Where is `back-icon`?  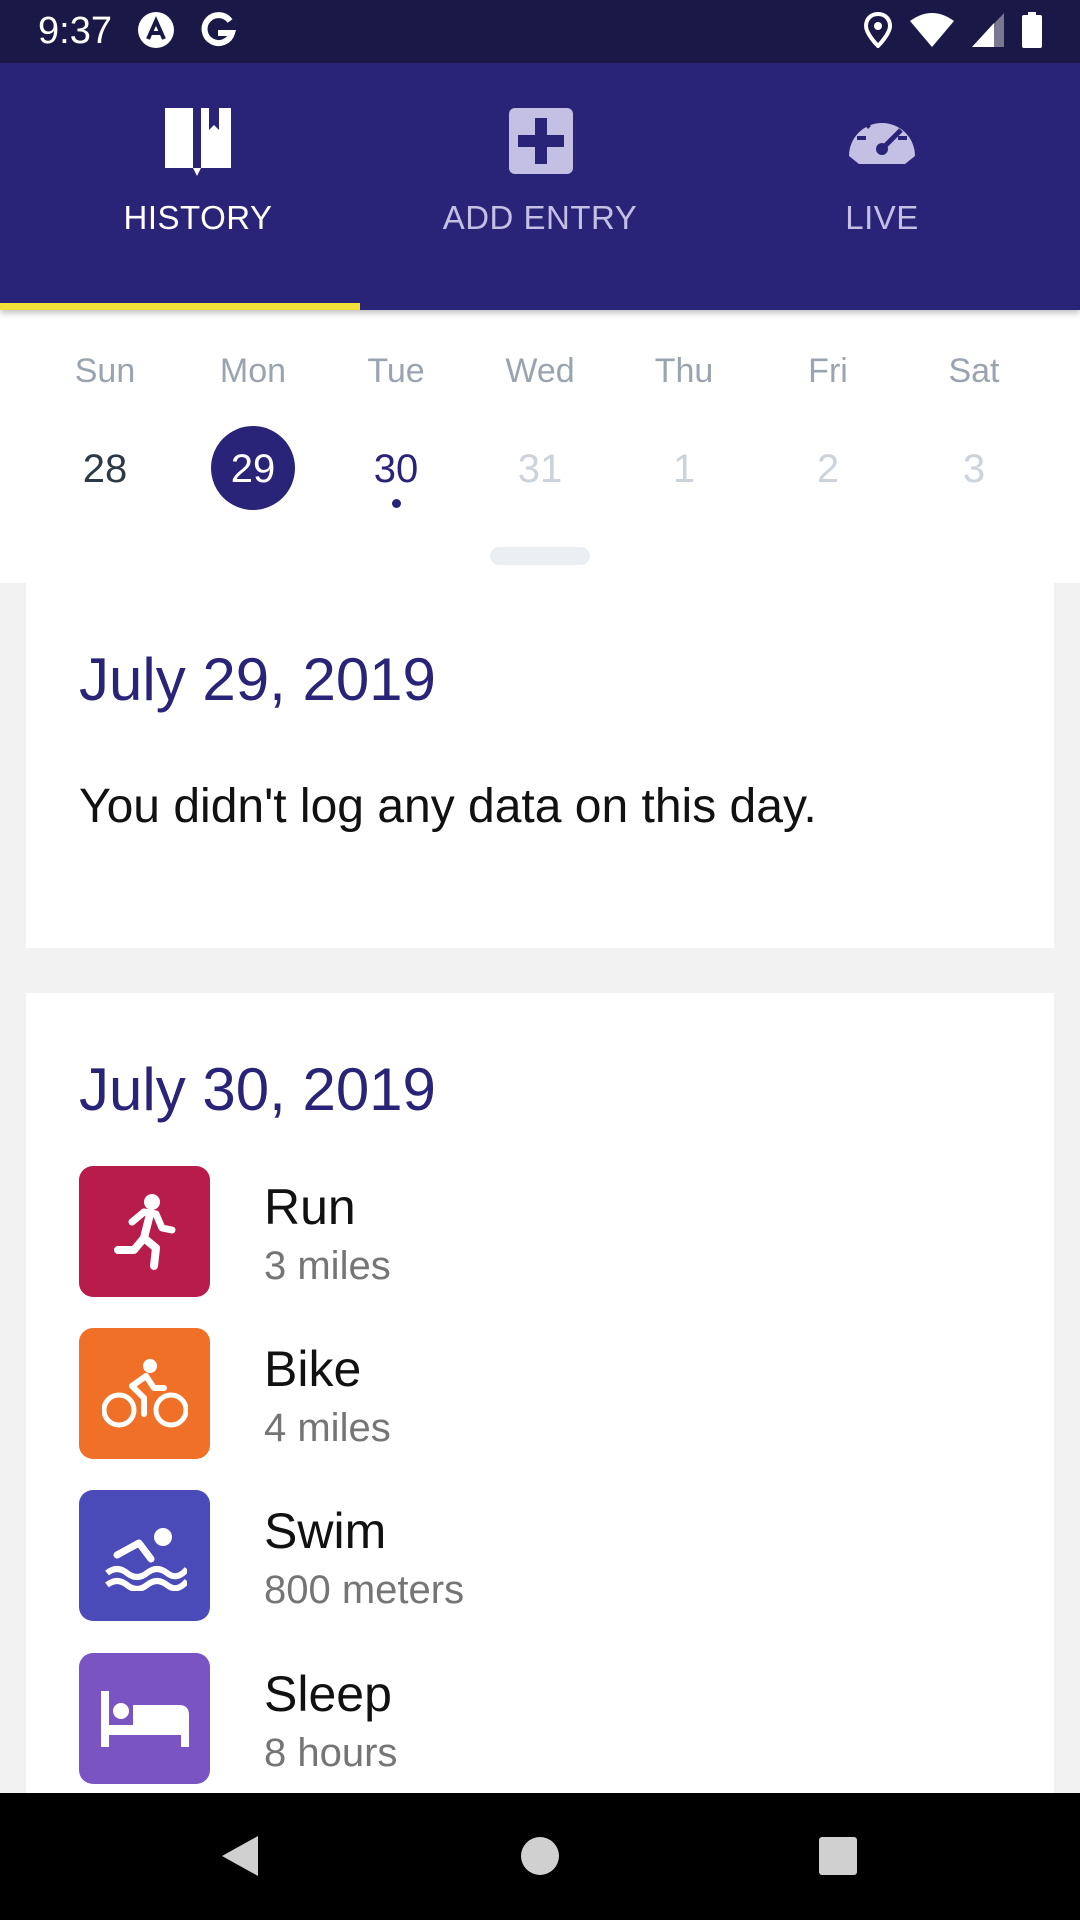
back-icon is located at coordinates (240, 1856).